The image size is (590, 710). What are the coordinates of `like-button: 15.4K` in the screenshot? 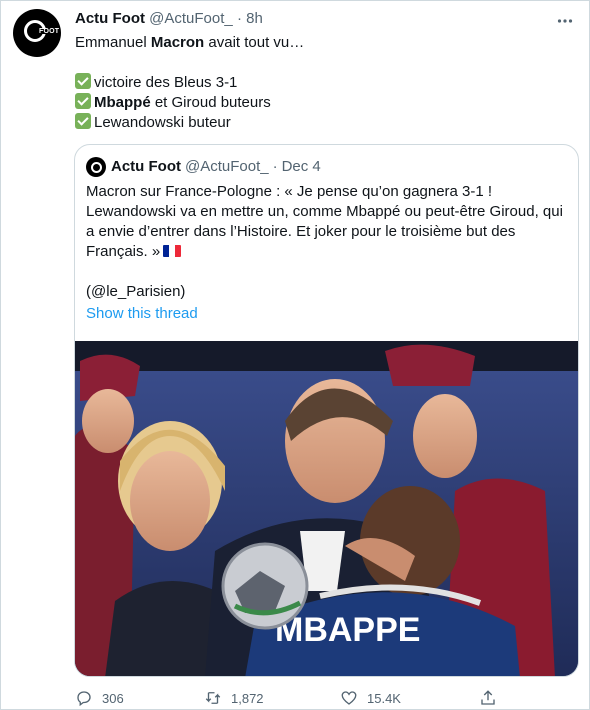 It's located at (370, 698).